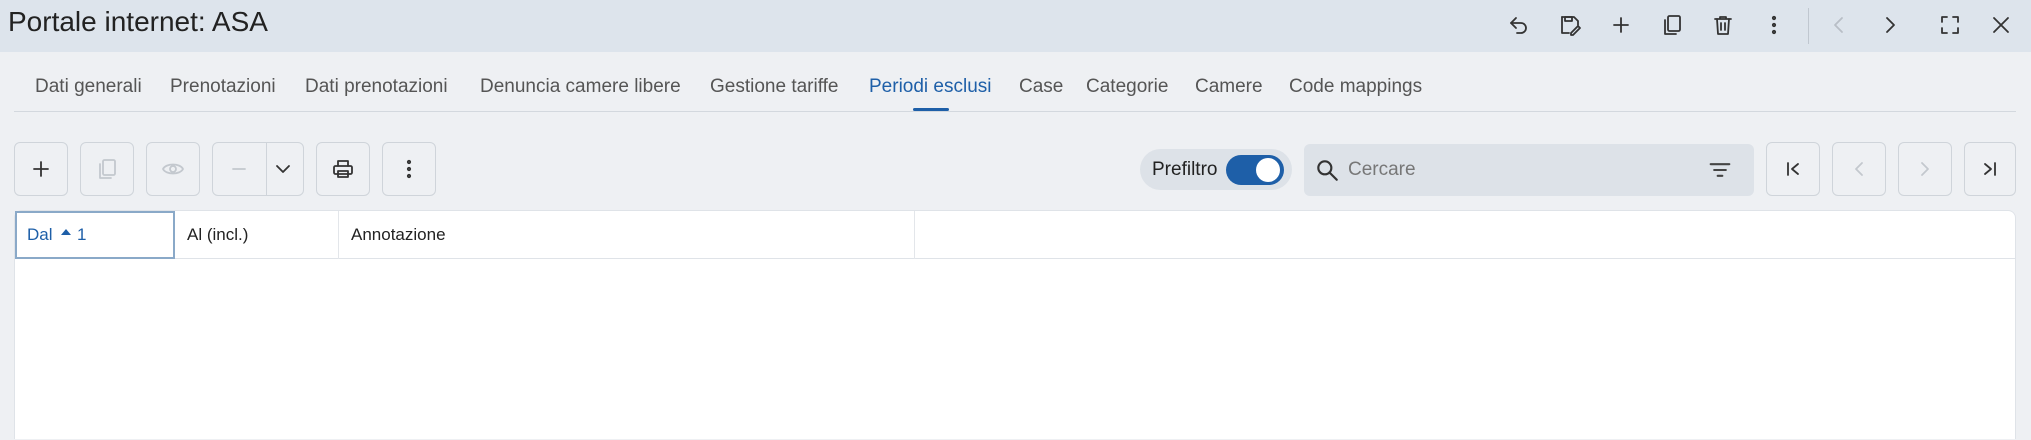 This screenshot has width=2031, height=440. I want to click on next-page-icon, so click(1925, 169).